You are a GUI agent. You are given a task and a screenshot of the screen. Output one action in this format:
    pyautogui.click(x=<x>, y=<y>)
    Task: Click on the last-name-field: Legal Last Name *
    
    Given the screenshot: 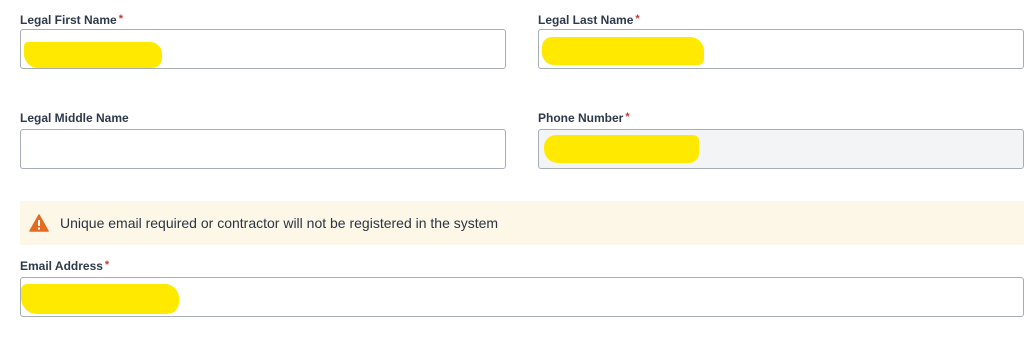 What is the action you would take?
    pyautogui.click(x=781, y=40)
    